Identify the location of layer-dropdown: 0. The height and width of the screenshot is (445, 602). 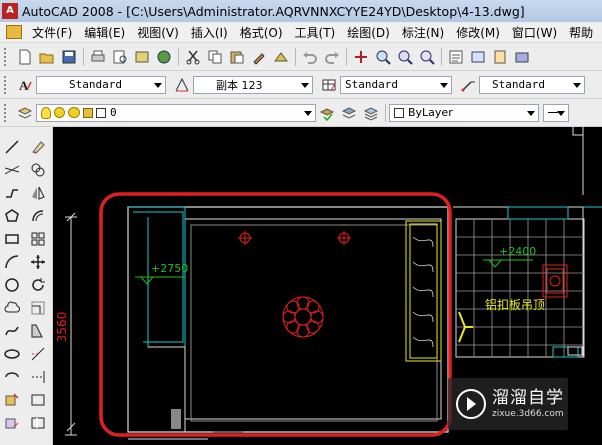
(176, 112).